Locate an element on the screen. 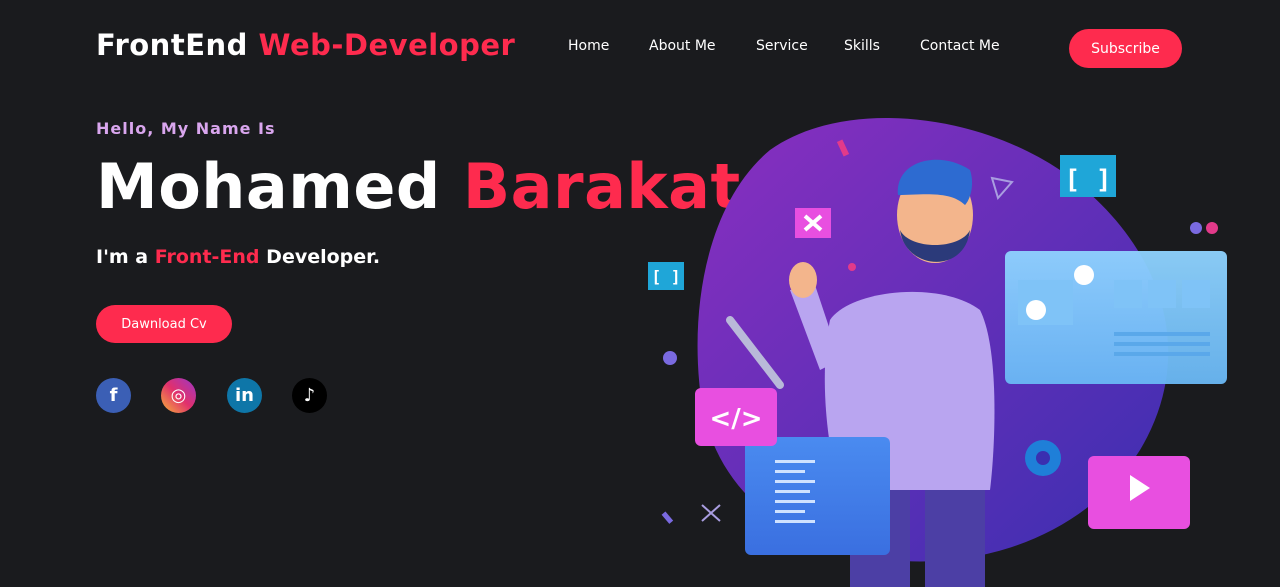  role-prefix: I'm a is located at coordinates (122, 257).